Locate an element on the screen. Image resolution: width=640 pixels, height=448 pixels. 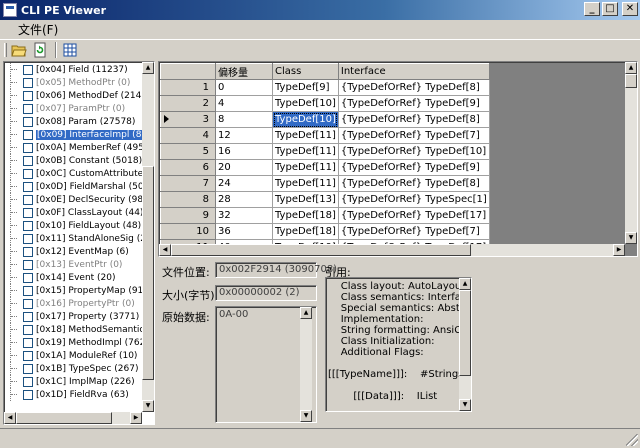
tree-item: [0x07] ParamPtr (0) is located at coordinates (74, 108).